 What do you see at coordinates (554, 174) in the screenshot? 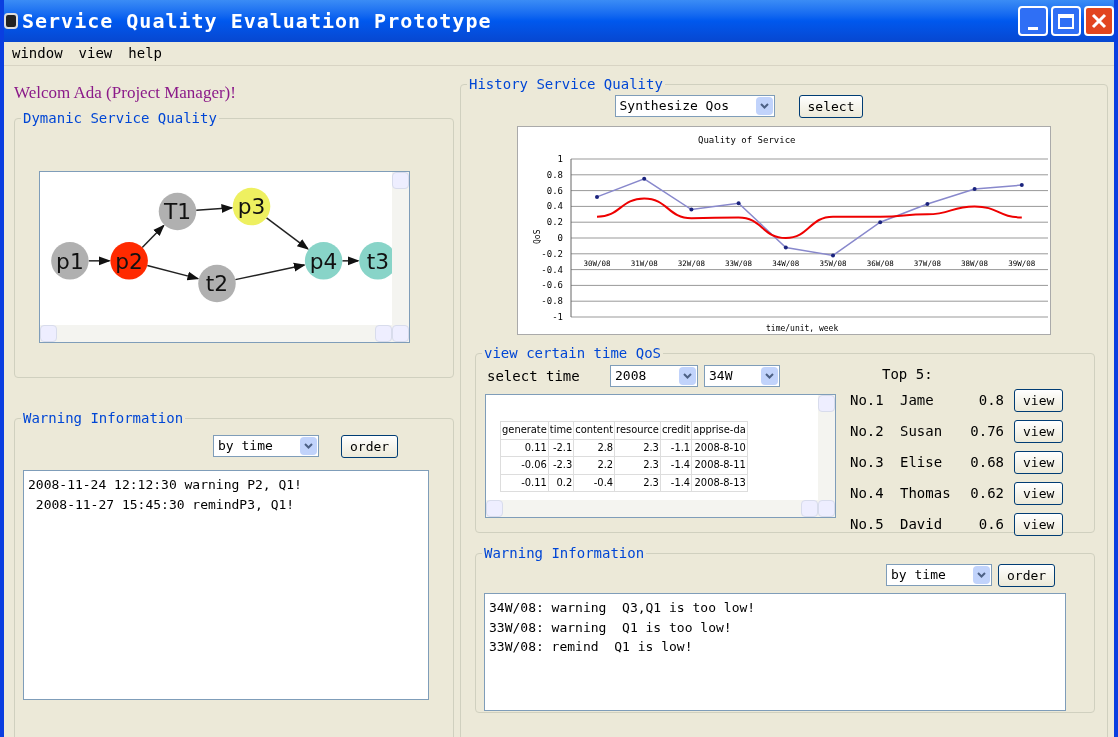
I see `y-tick-label: 0.8` at bounding box center [554, 174].